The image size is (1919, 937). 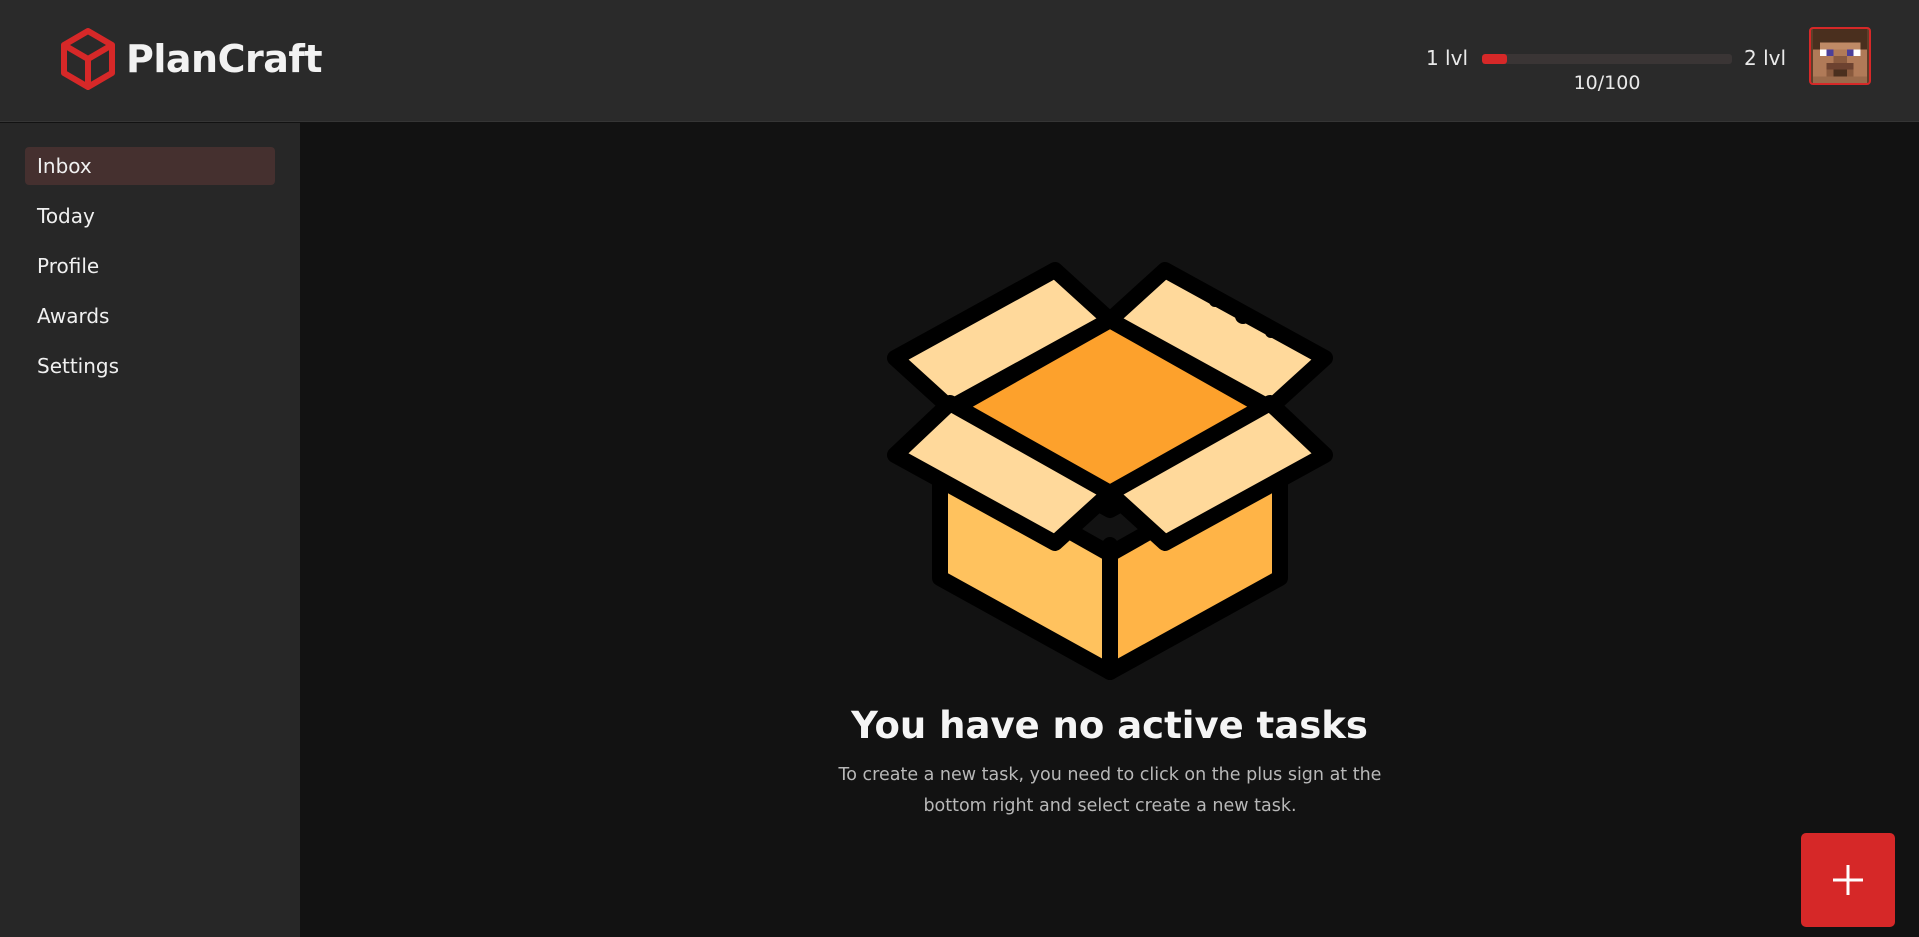 I want to click on app-logo: PlanCraft, so click(x=191, y=59).